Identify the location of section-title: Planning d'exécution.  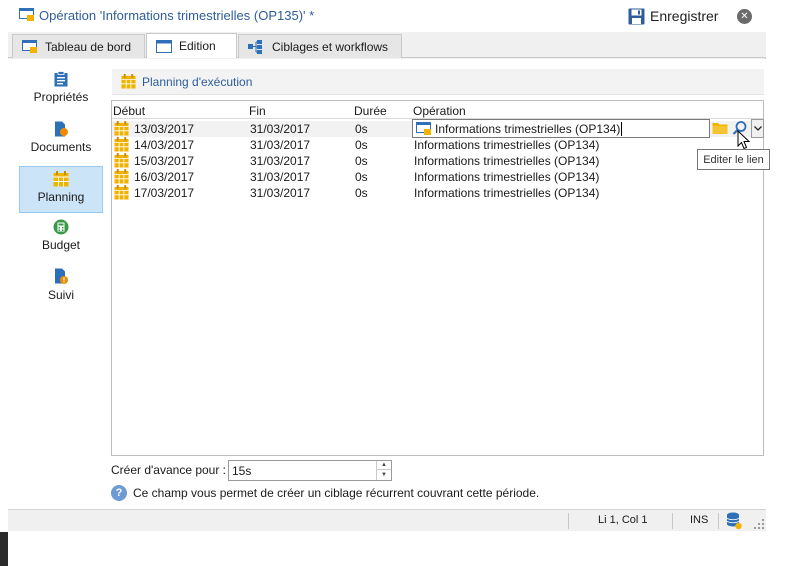
(197, 81).